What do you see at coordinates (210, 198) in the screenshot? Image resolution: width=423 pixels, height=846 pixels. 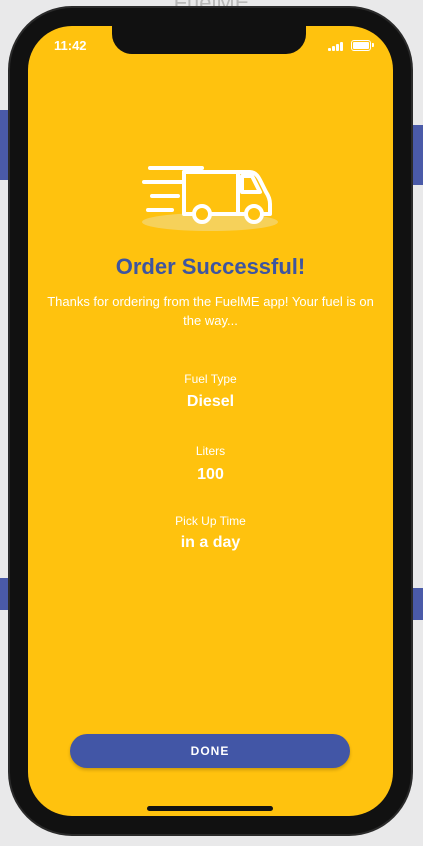 I see `delivery-truck-icon` at bounding box center [210, 198].